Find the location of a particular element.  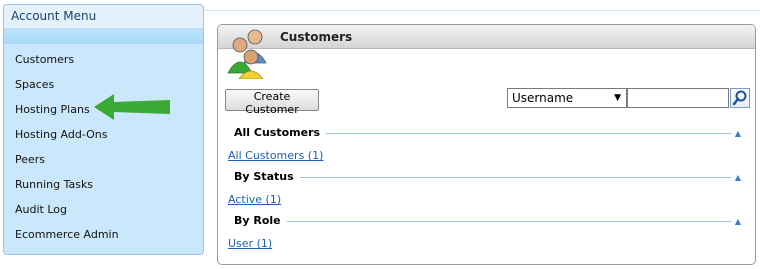

menu-item-audit-log: Audit Log is located at coordinates (103, 214).